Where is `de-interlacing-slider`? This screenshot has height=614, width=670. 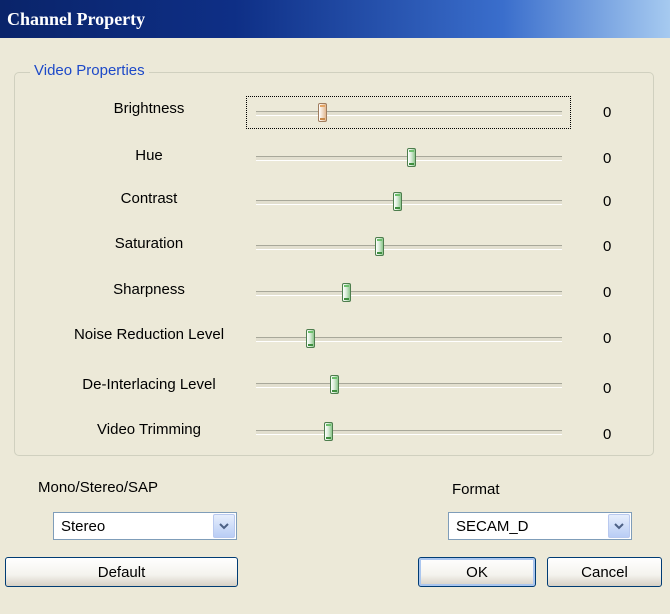
de-interlacing-slider is located at coordinates (409, 385).